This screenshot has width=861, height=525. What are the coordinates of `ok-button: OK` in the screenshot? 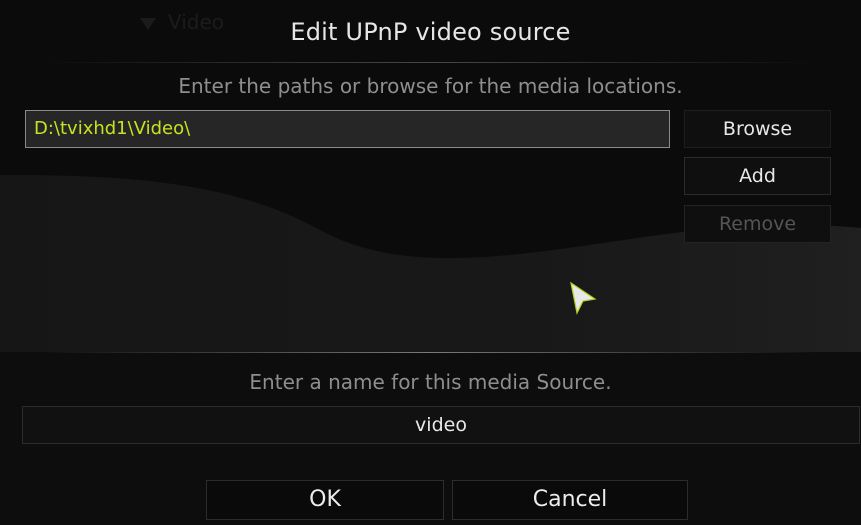 It's located at (325, 500).